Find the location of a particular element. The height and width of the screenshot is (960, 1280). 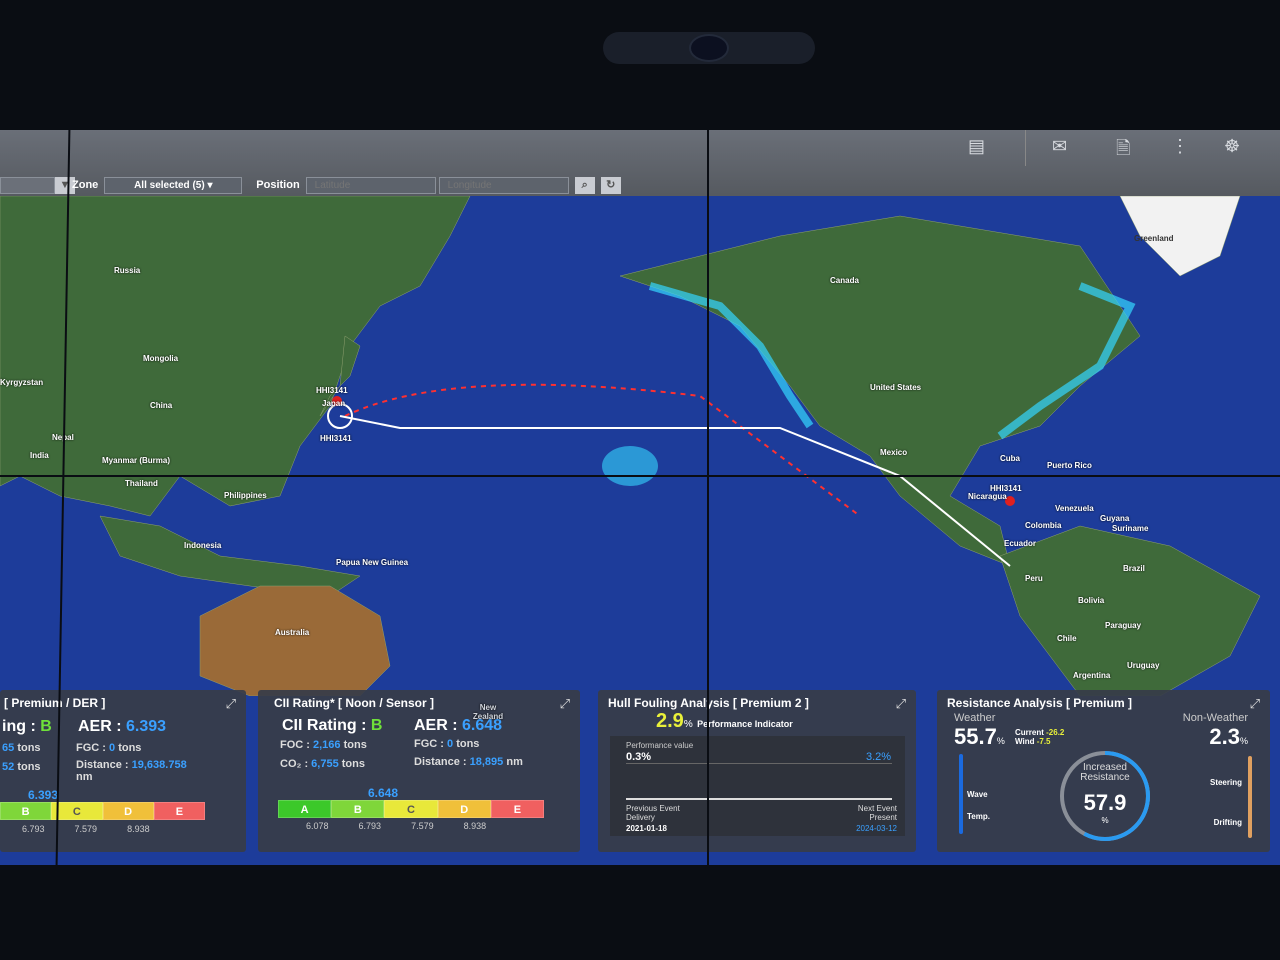

zone-dropdown: All selected (5) ▾ is located at coordinates (173, 185).